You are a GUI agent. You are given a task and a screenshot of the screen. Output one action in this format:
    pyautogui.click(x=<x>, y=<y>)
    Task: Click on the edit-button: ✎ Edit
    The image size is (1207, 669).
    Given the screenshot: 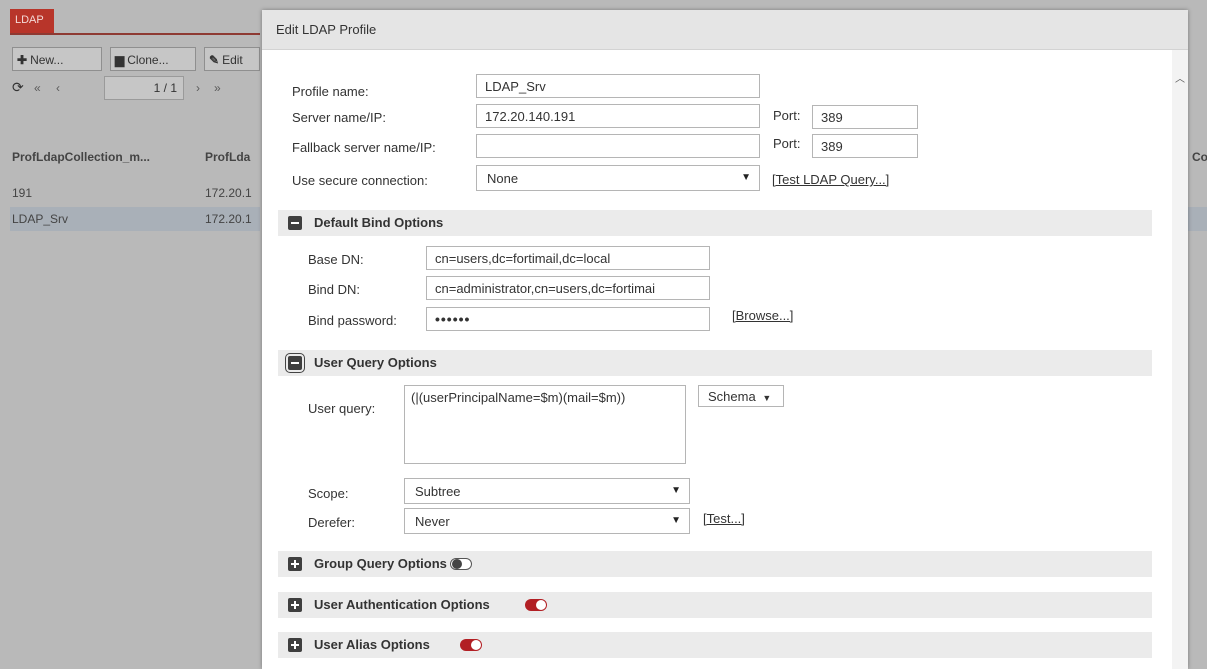 What is the action you would take?
    pyautogui.click(x=232, y=59)
    